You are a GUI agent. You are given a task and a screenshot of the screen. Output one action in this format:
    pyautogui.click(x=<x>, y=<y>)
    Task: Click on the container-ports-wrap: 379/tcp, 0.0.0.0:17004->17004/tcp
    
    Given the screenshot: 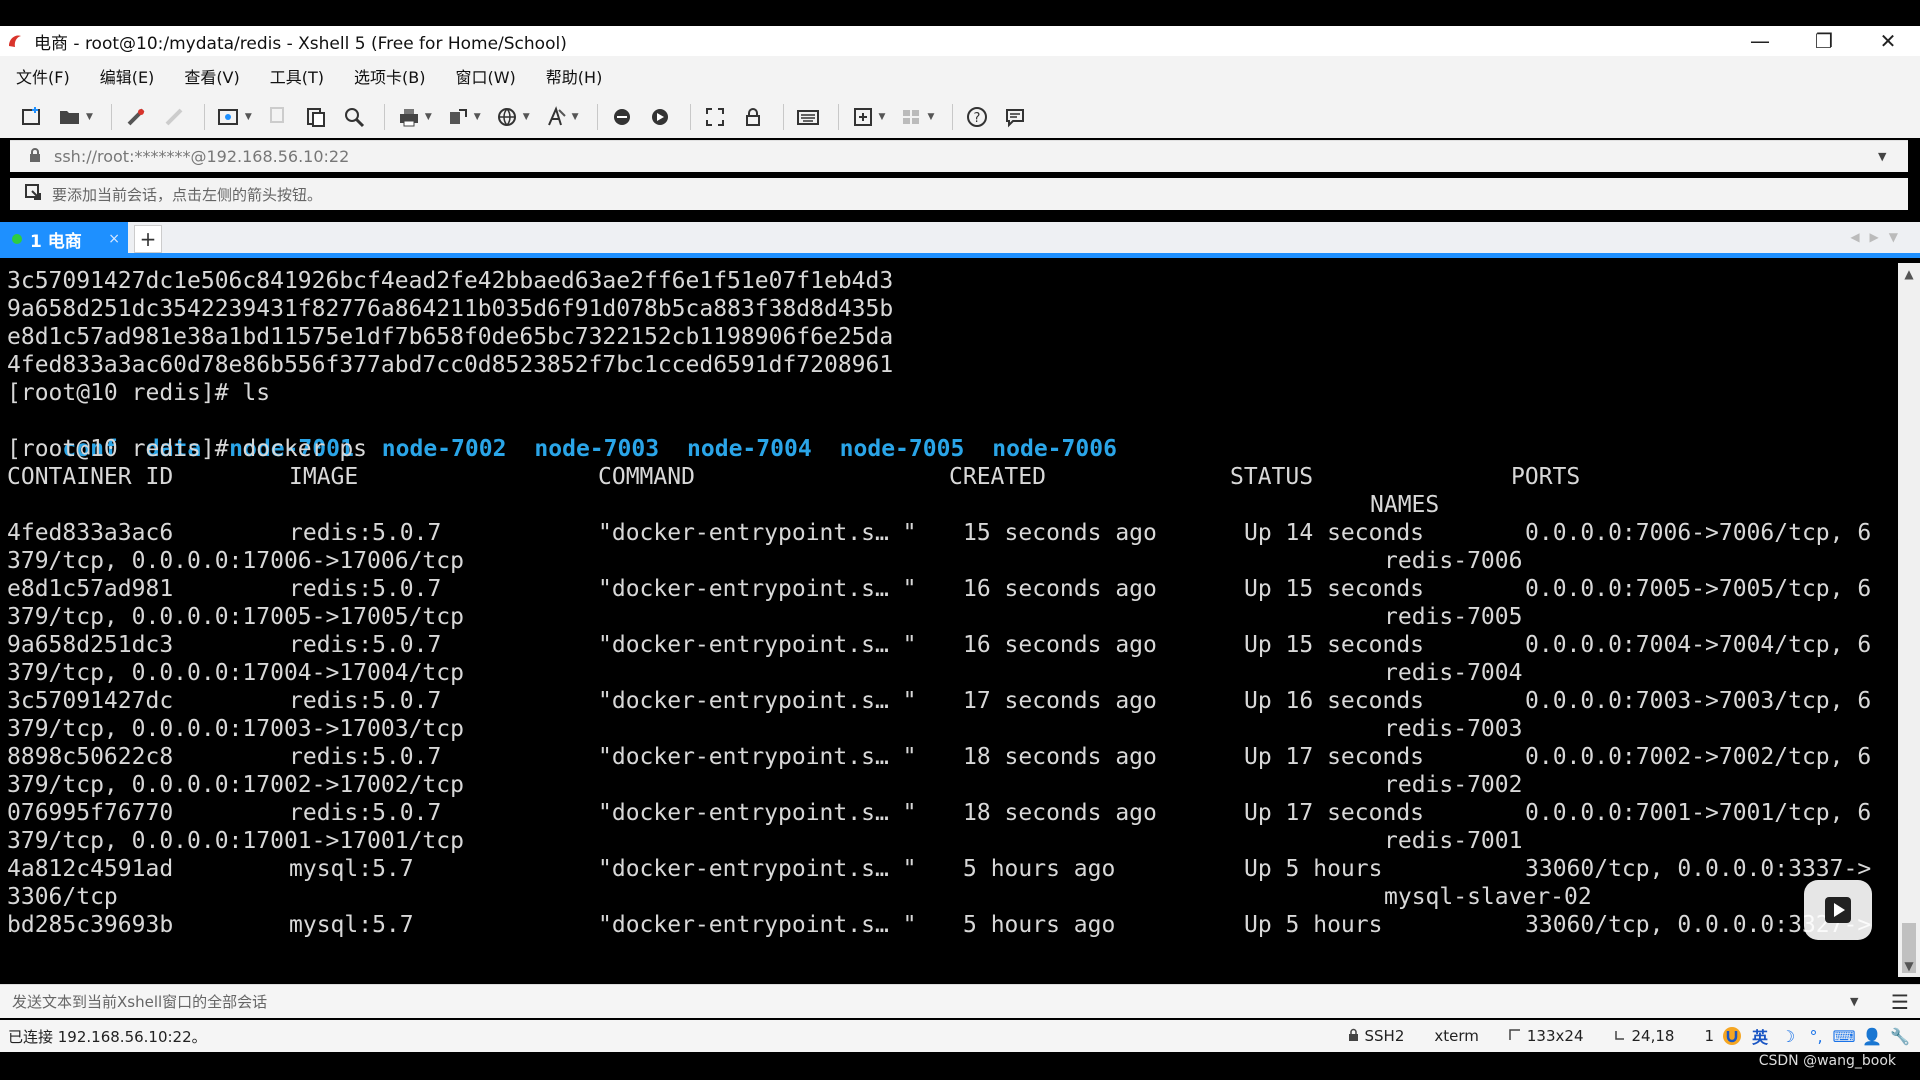 What is the action you would take?
    pyautogui.click(x=235, y=673)
    